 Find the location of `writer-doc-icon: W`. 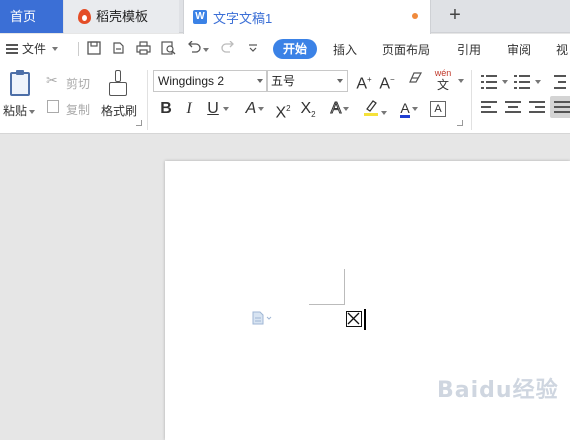

writer-doc-icon: W is located at coordinates (200, 17).